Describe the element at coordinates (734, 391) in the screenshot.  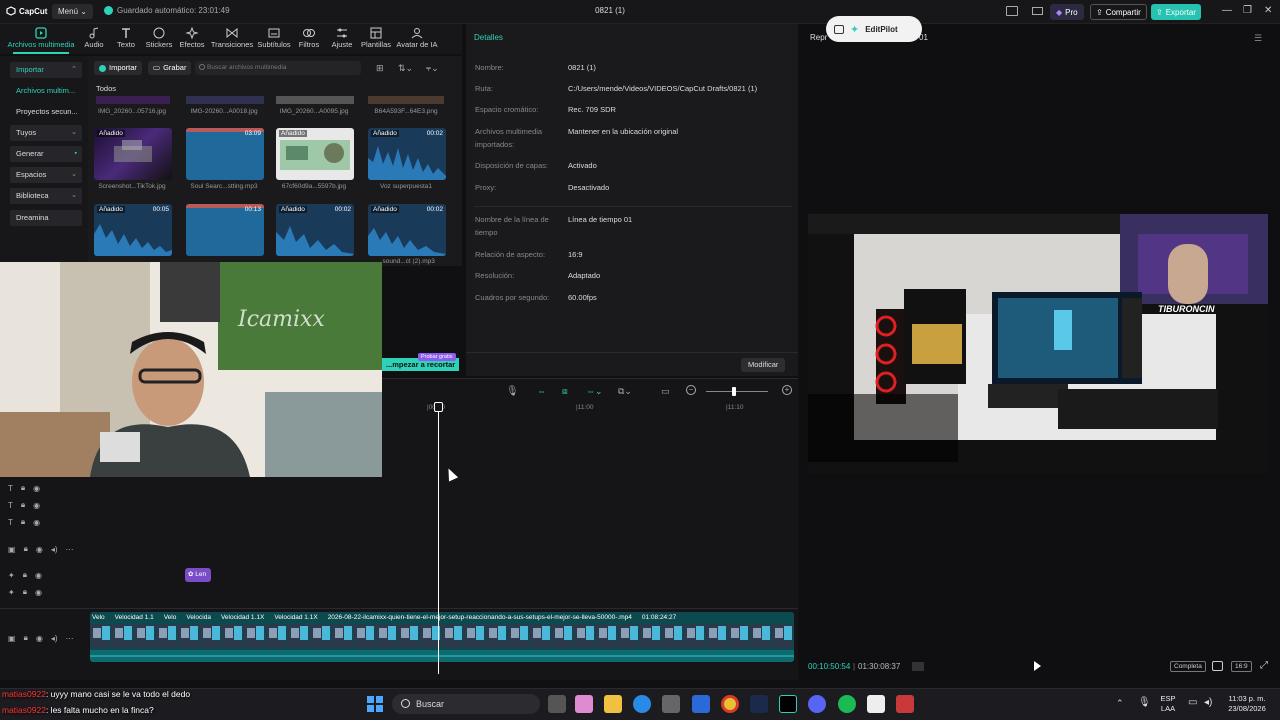
I see `zoom-slider-handle` at that location.